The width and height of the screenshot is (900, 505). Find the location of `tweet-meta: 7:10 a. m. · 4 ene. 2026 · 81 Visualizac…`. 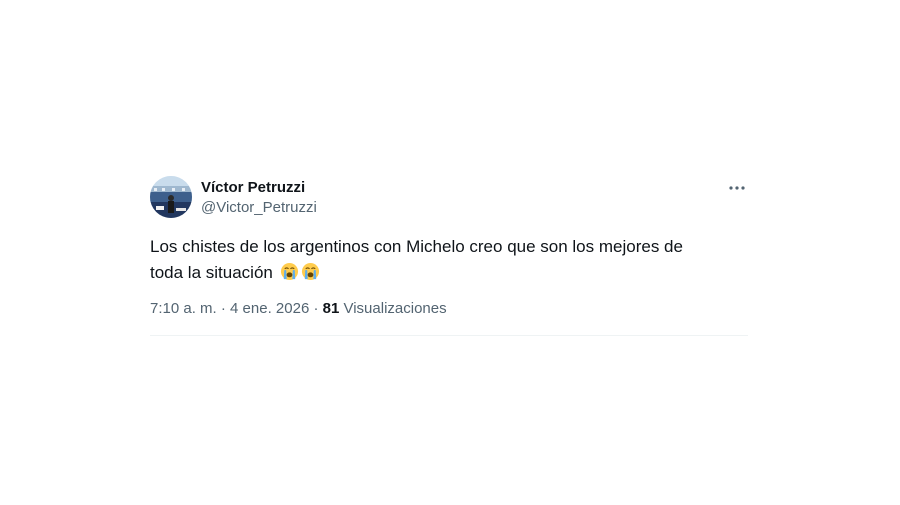

tweet-meta: 7:10 a. m. · 4 ene. 2026 · 81 Visualizac… is located at coordinates (449, 309).